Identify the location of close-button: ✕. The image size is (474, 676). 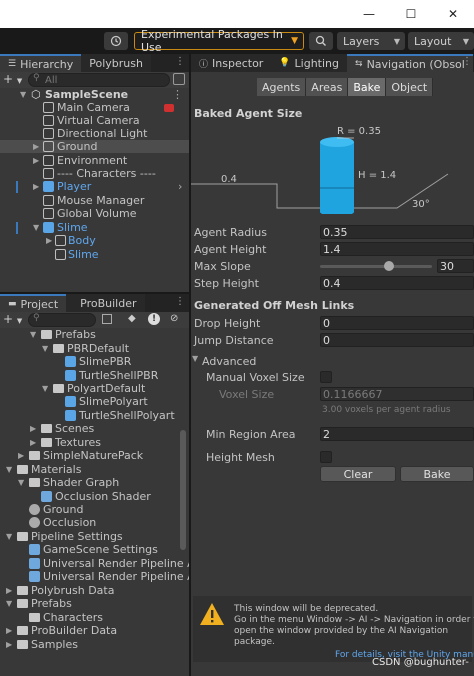
(453, 14).